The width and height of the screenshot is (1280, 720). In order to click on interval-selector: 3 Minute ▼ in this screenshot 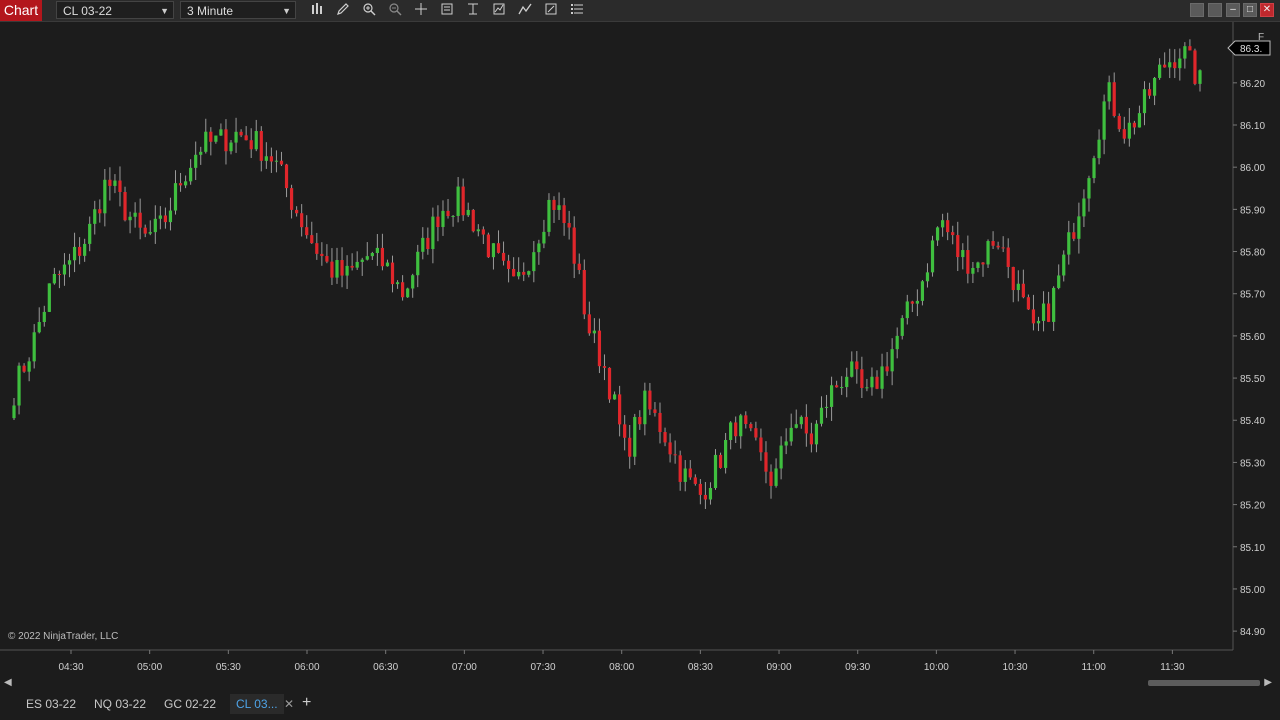, I will do `click(238, 10)`.